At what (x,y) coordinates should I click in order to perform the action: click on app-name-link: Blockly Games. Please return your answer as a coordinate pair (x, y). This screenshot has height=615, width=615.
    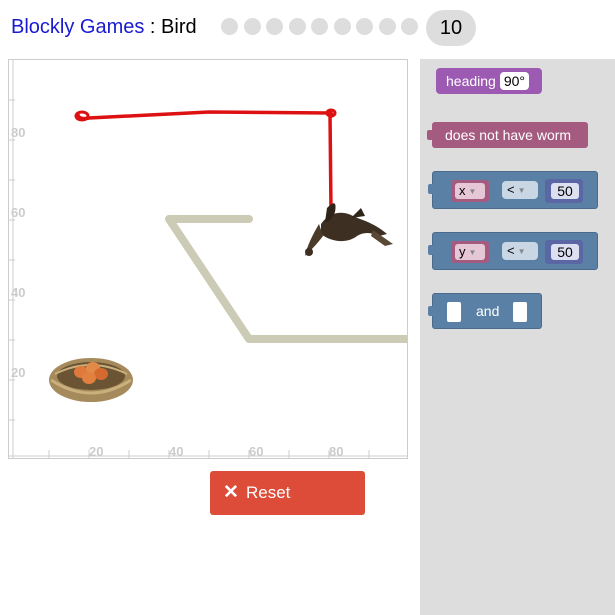
    Looking at the image, I should click on (77, 27).